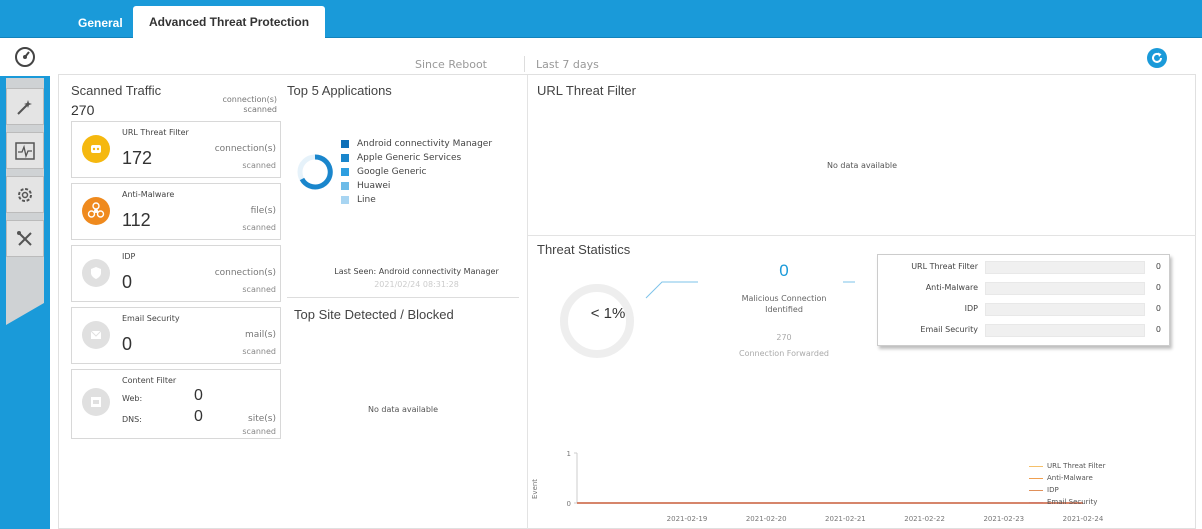 Image resolution: width=1202 pixels, height=529 pixels. Describe the element at coordinates (96, 273) in the screenshot. I see `shield-icon` at that location.